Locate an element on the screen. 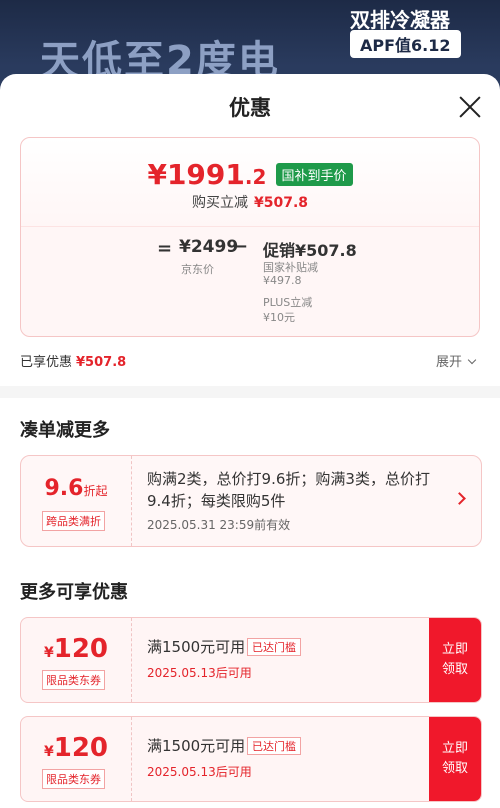 The image size is (500, 808). expand-button: 展开 is located at coordinates (456, 360).